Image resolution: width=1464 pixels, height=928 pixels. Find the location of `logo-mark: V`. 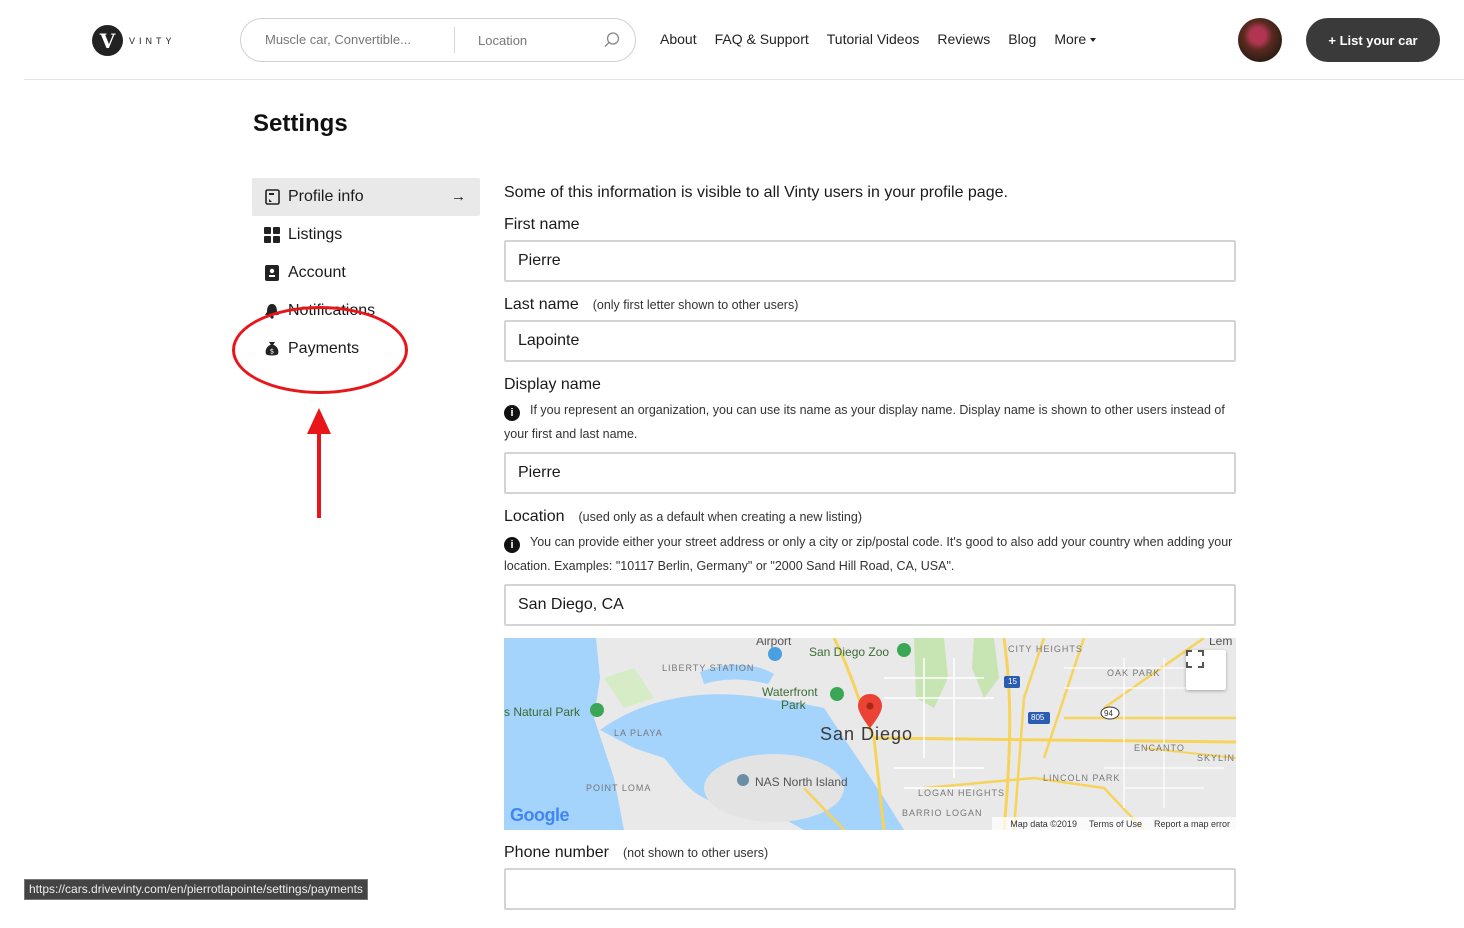

logo-mark: V is located at coordinates (107, 40).